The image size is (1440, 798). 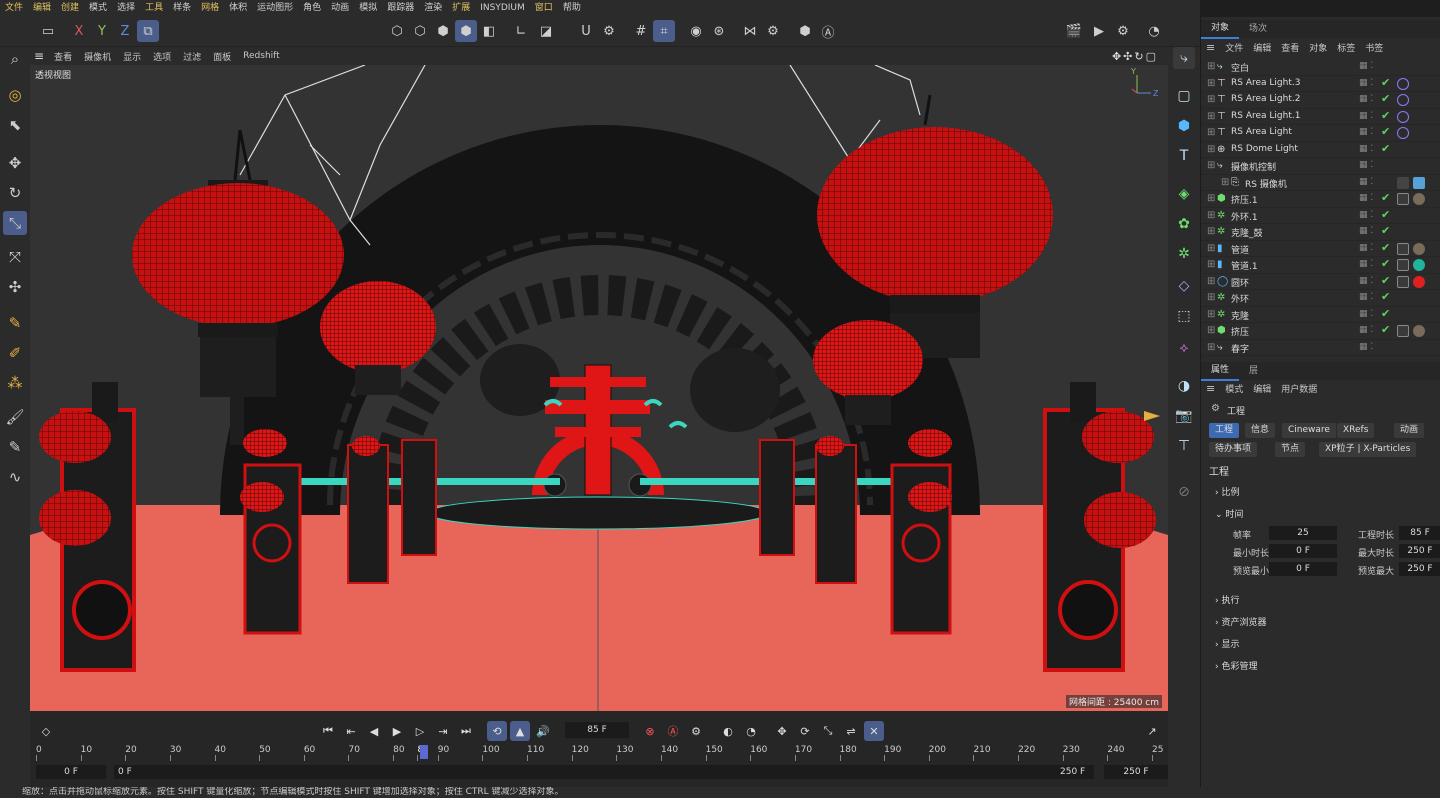 What do you see at coordinates (641, 31) in the screenshot?
I see `workplane-icon: #` at bounding box center [641, 31].